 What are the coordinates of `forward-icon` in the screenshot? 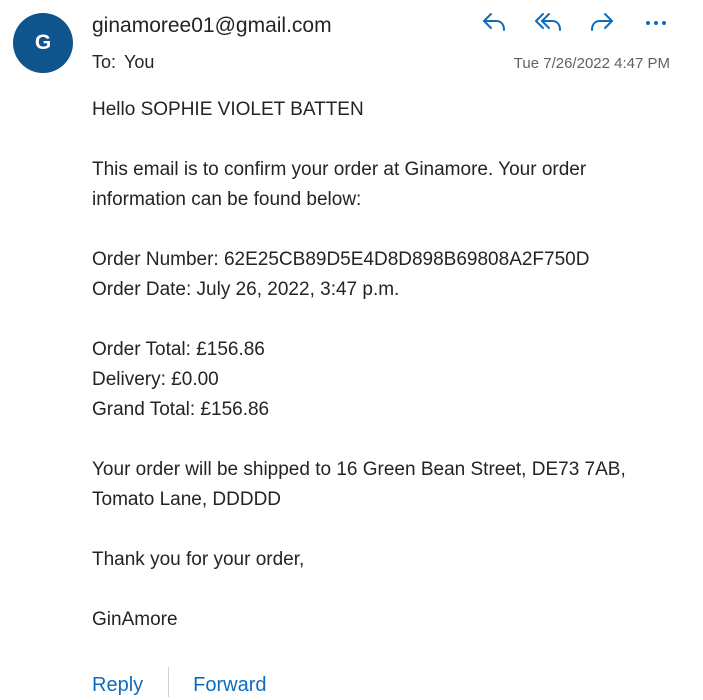 It's located at (602, 22).